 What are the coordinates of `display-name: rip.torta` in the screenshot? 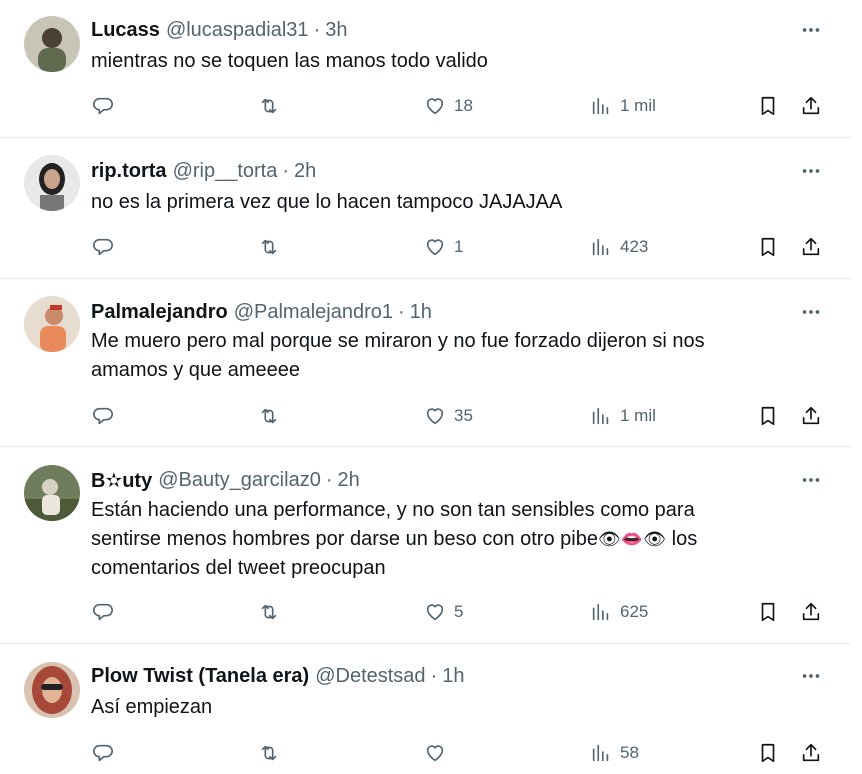 It's located at (129, 171).